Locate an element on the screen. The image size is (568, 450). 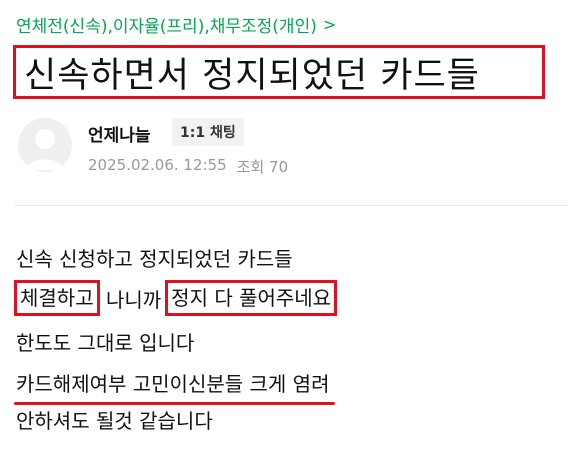
user-placeholder-icon is located at coordinates (45, 149).